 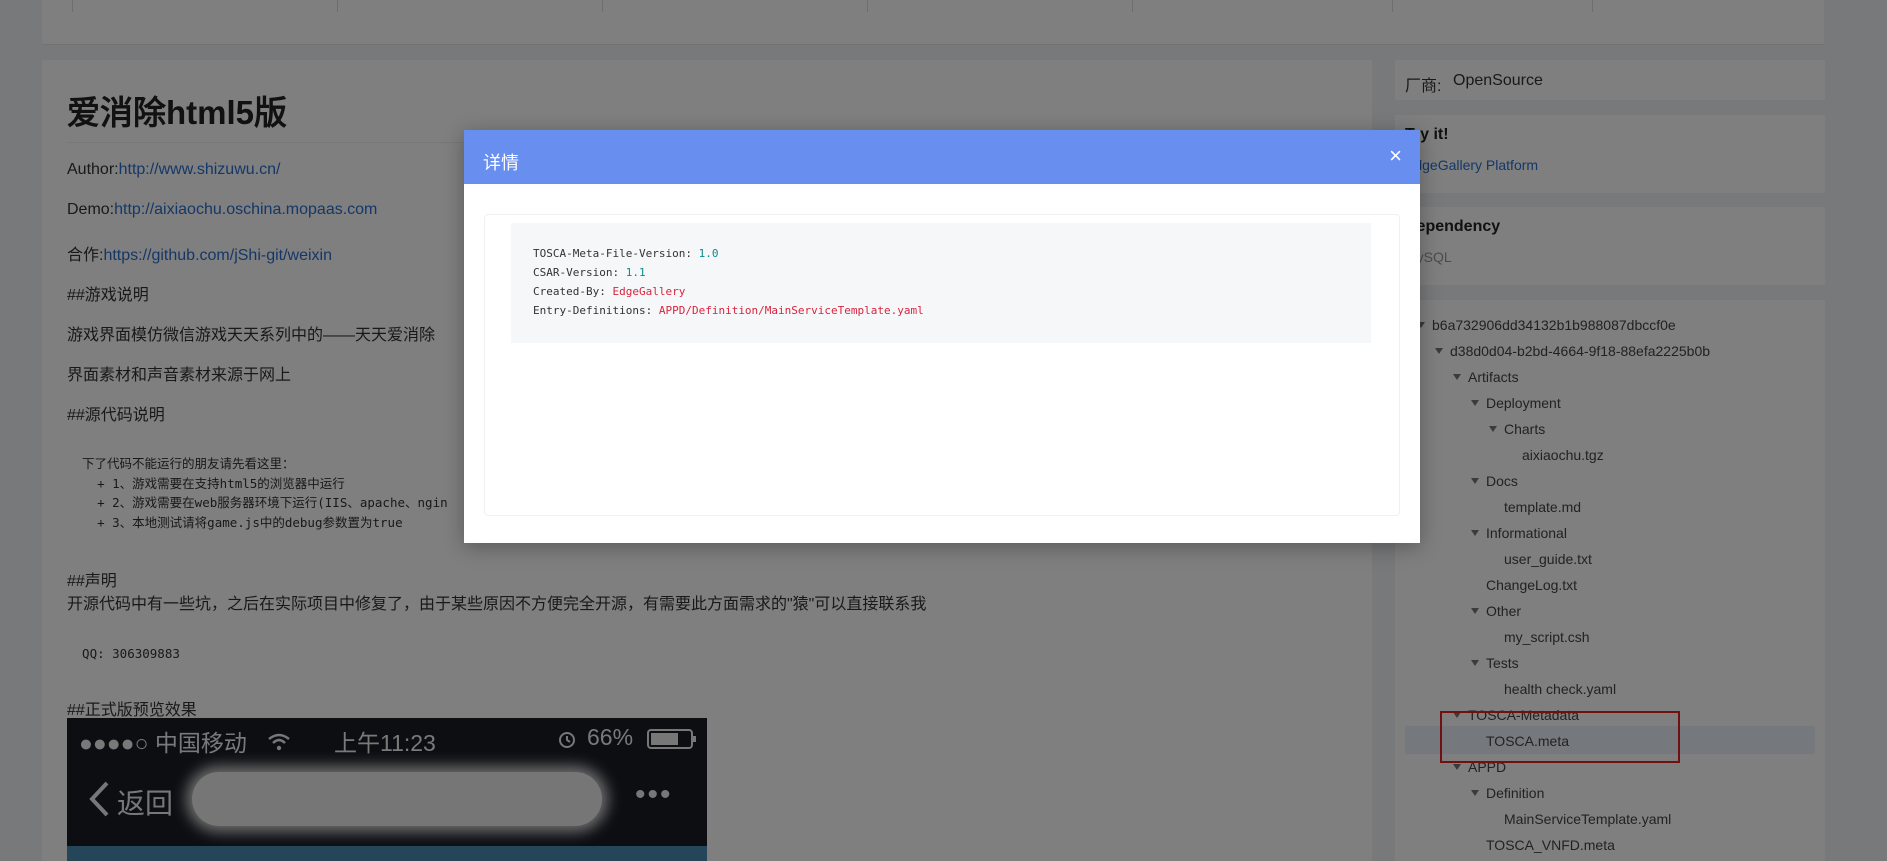 I want to click on meta-value: APPD/Definition/MainServiceTemplate.yaml, so click(x=791, y=310).